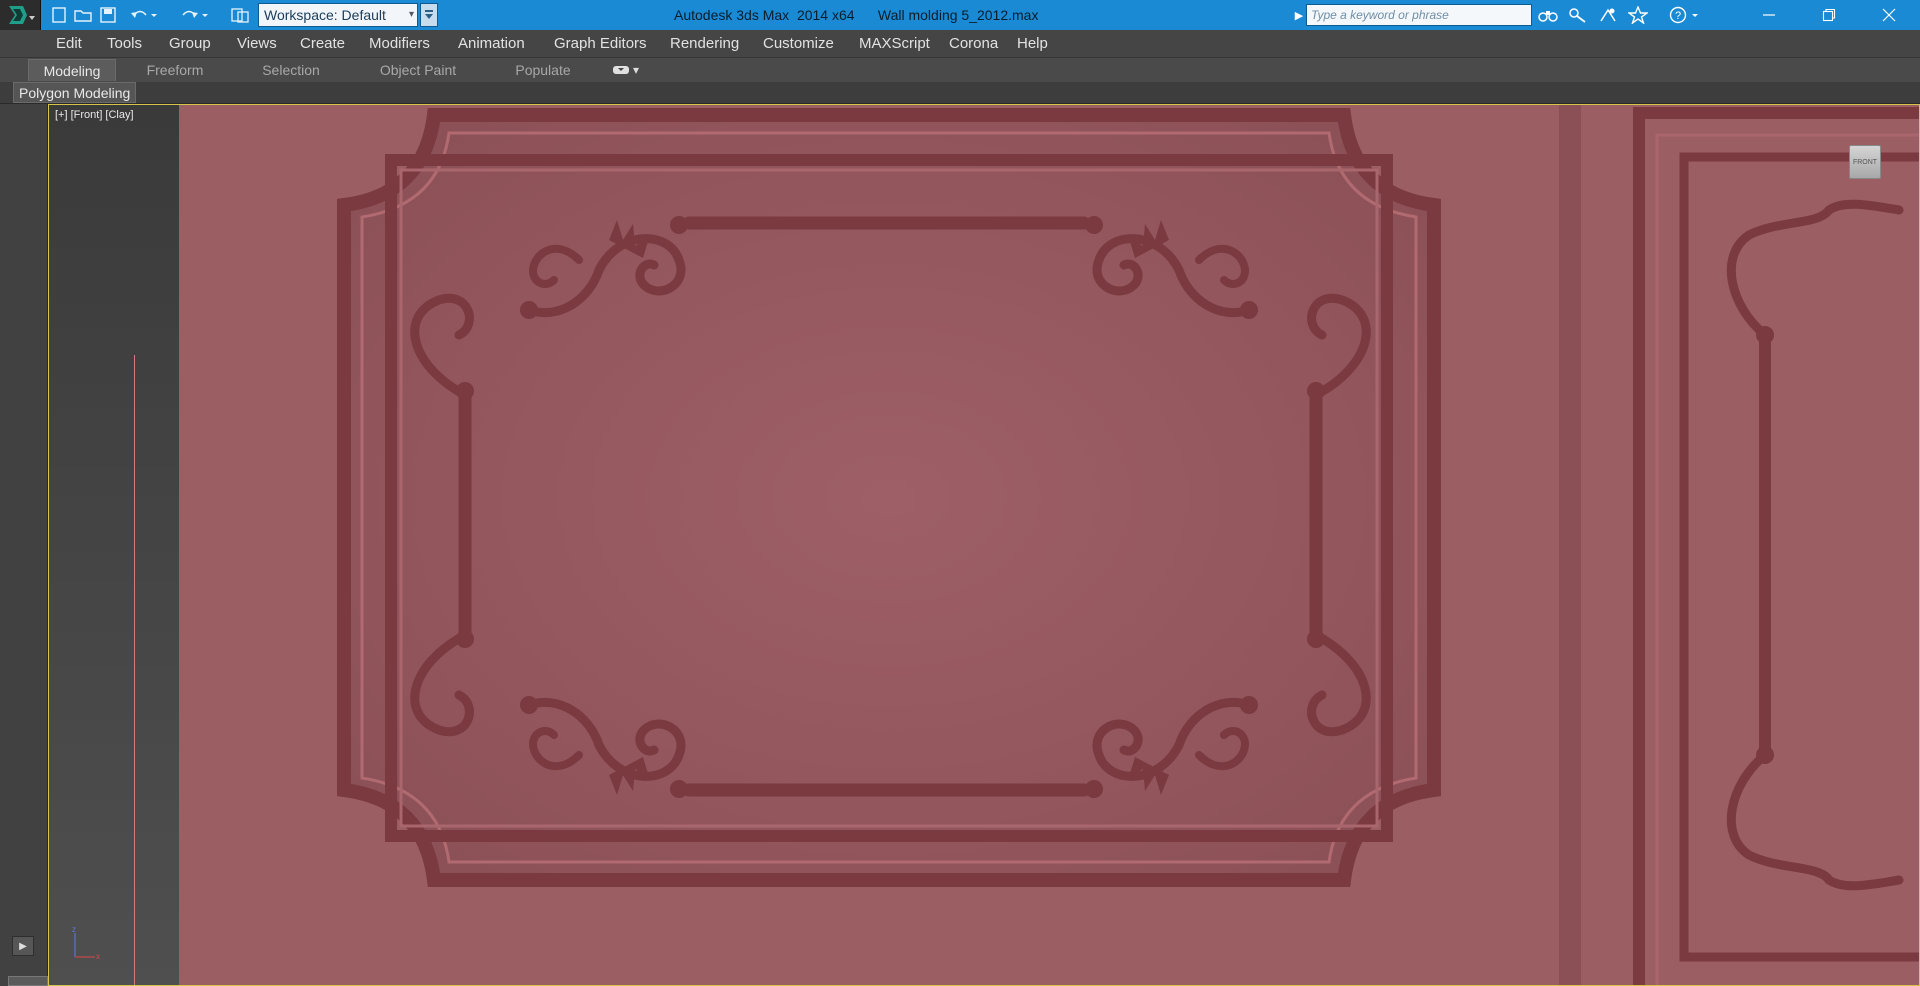 This screenshot has width=1920, height=986. I want to click on binoculars-icon, so click(1548, 15).